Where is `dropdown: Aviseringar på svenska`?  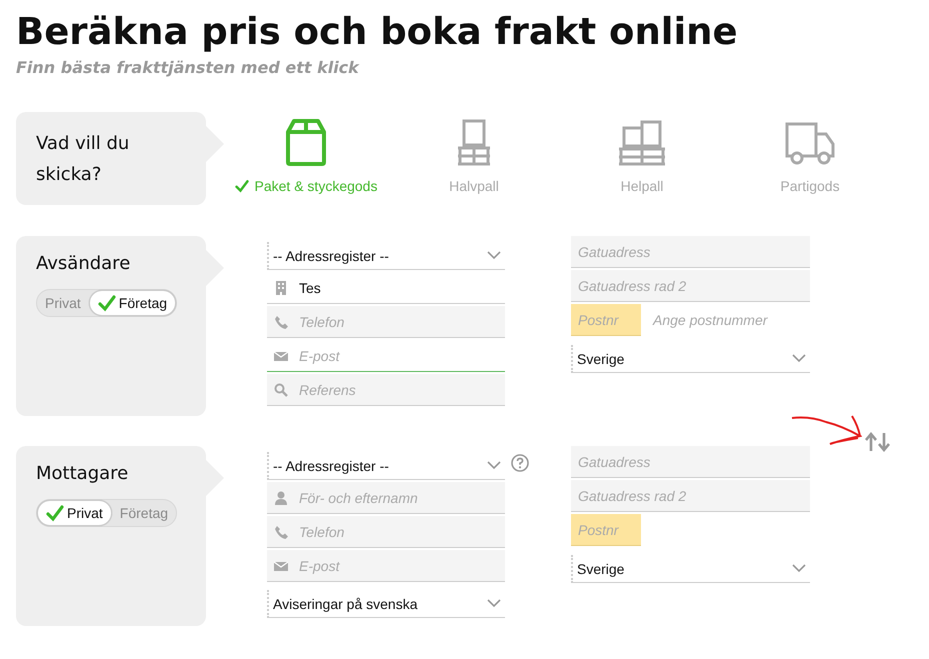
dropdown: Aviseringar på svenska is located at coordinates (386, 604).